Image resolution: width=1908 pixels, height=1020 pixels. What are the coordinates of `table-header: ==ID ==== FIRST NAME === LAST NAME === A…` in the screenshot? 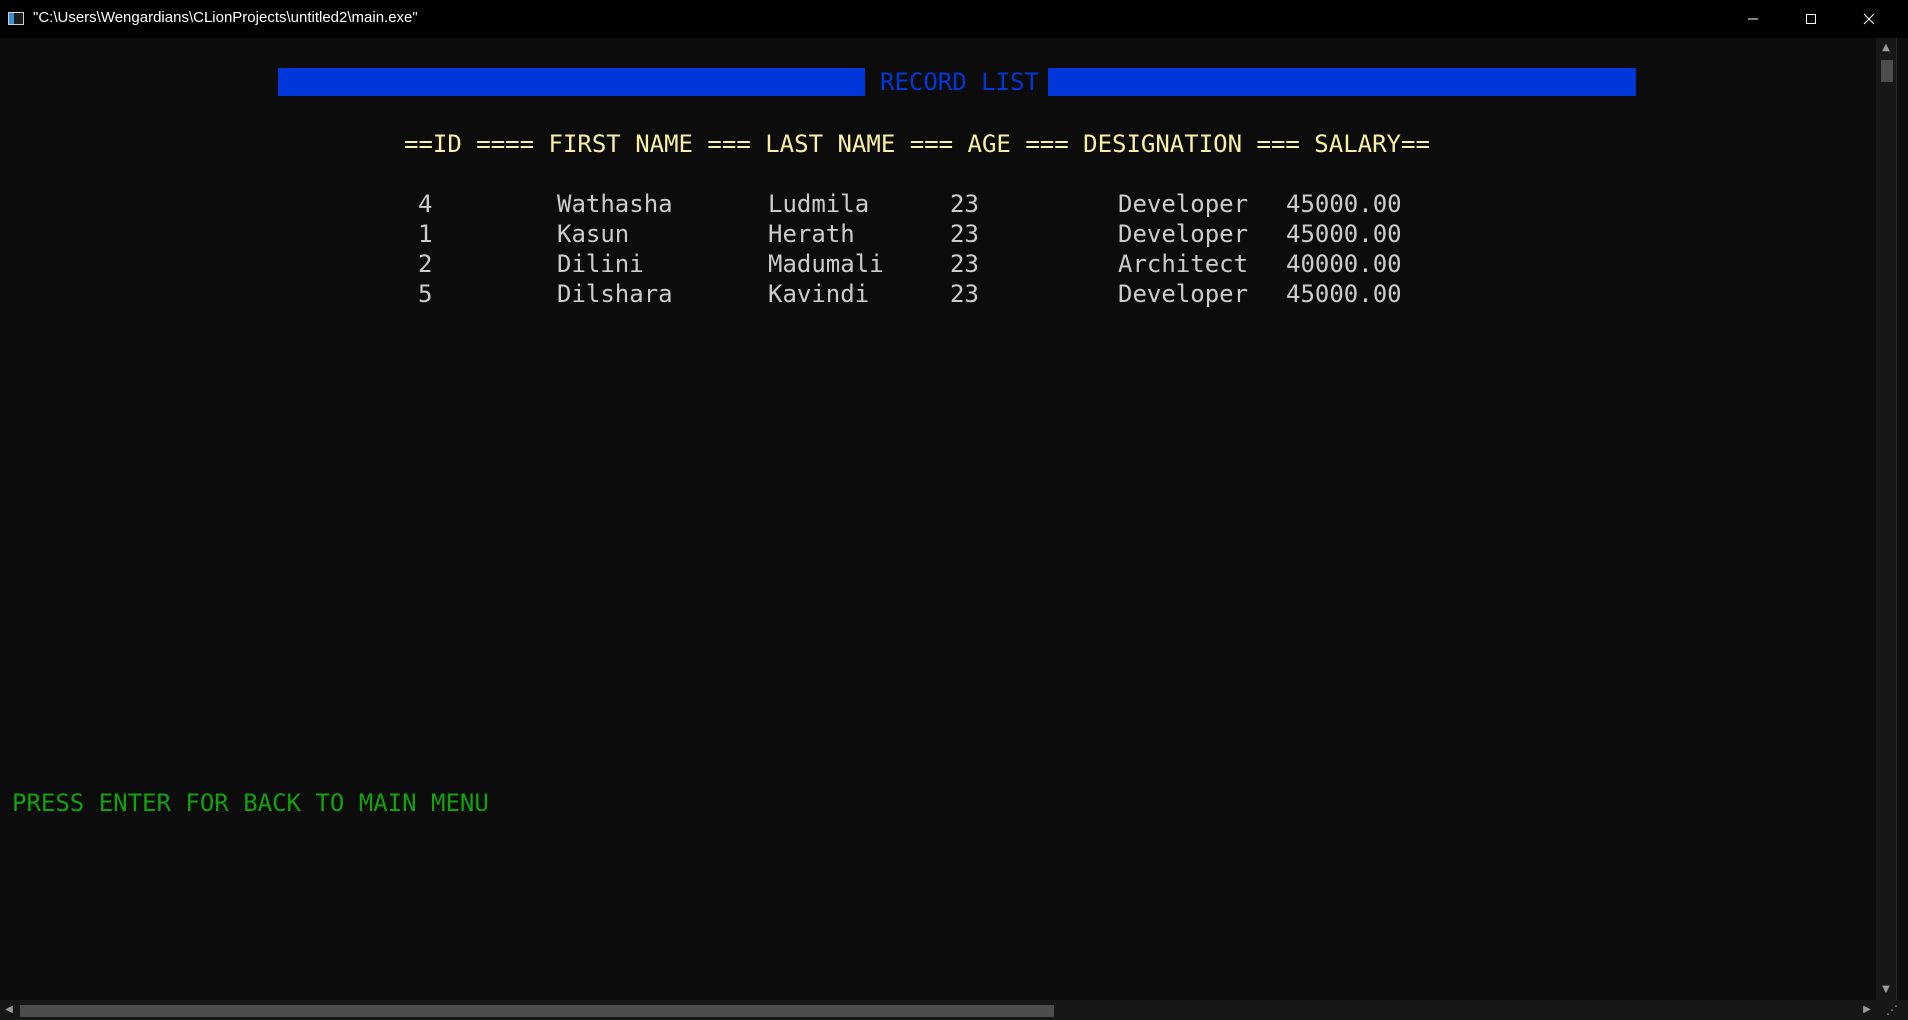 It's located at (917, 144).